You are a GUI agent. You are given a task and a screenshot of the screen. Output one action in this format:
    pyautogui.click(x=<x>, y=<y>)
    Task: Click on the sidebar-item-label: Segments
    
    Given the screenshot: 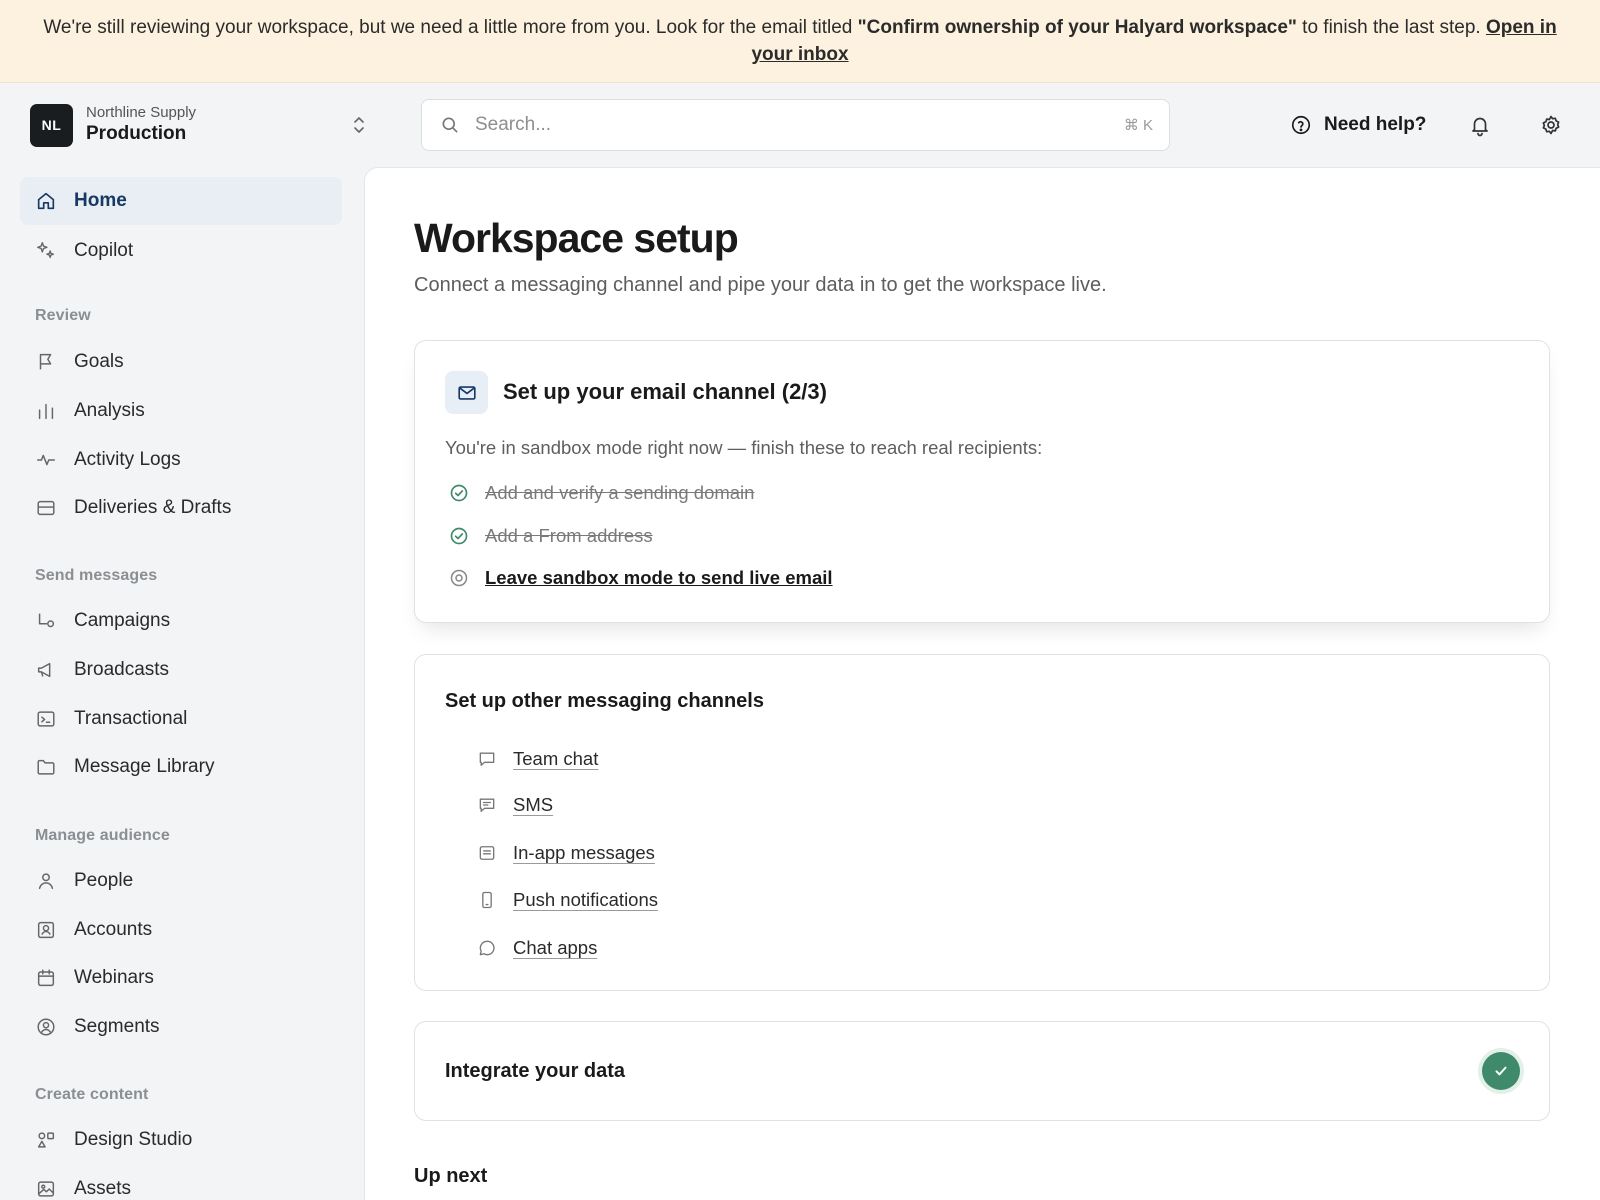 What is the action you would take?
    pyautogui.click(x=117, y=1026)
    